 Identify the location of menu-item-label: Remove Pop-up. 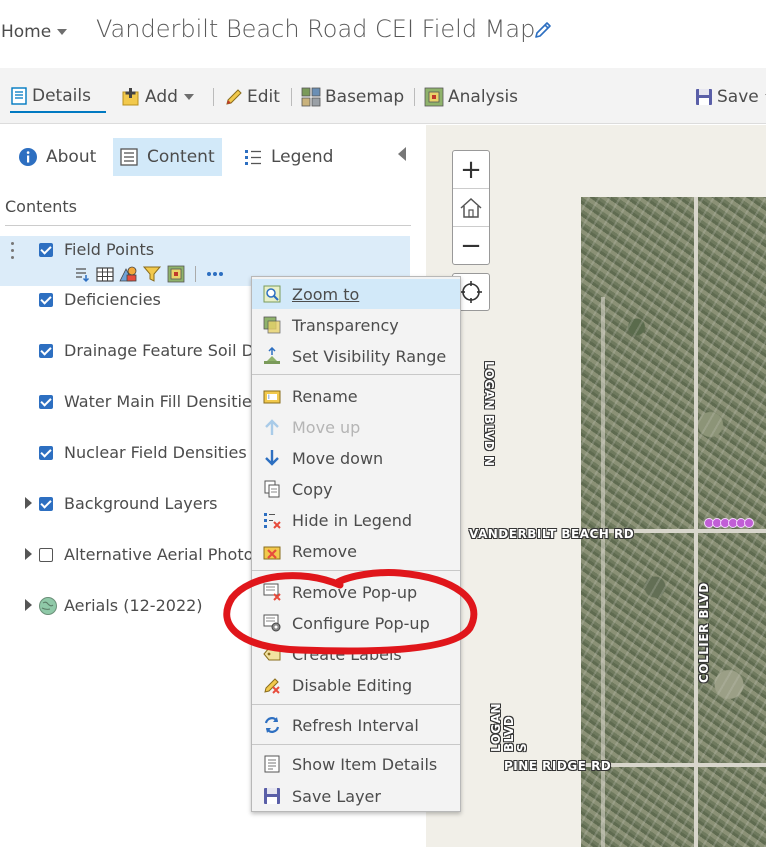
(355, 592).